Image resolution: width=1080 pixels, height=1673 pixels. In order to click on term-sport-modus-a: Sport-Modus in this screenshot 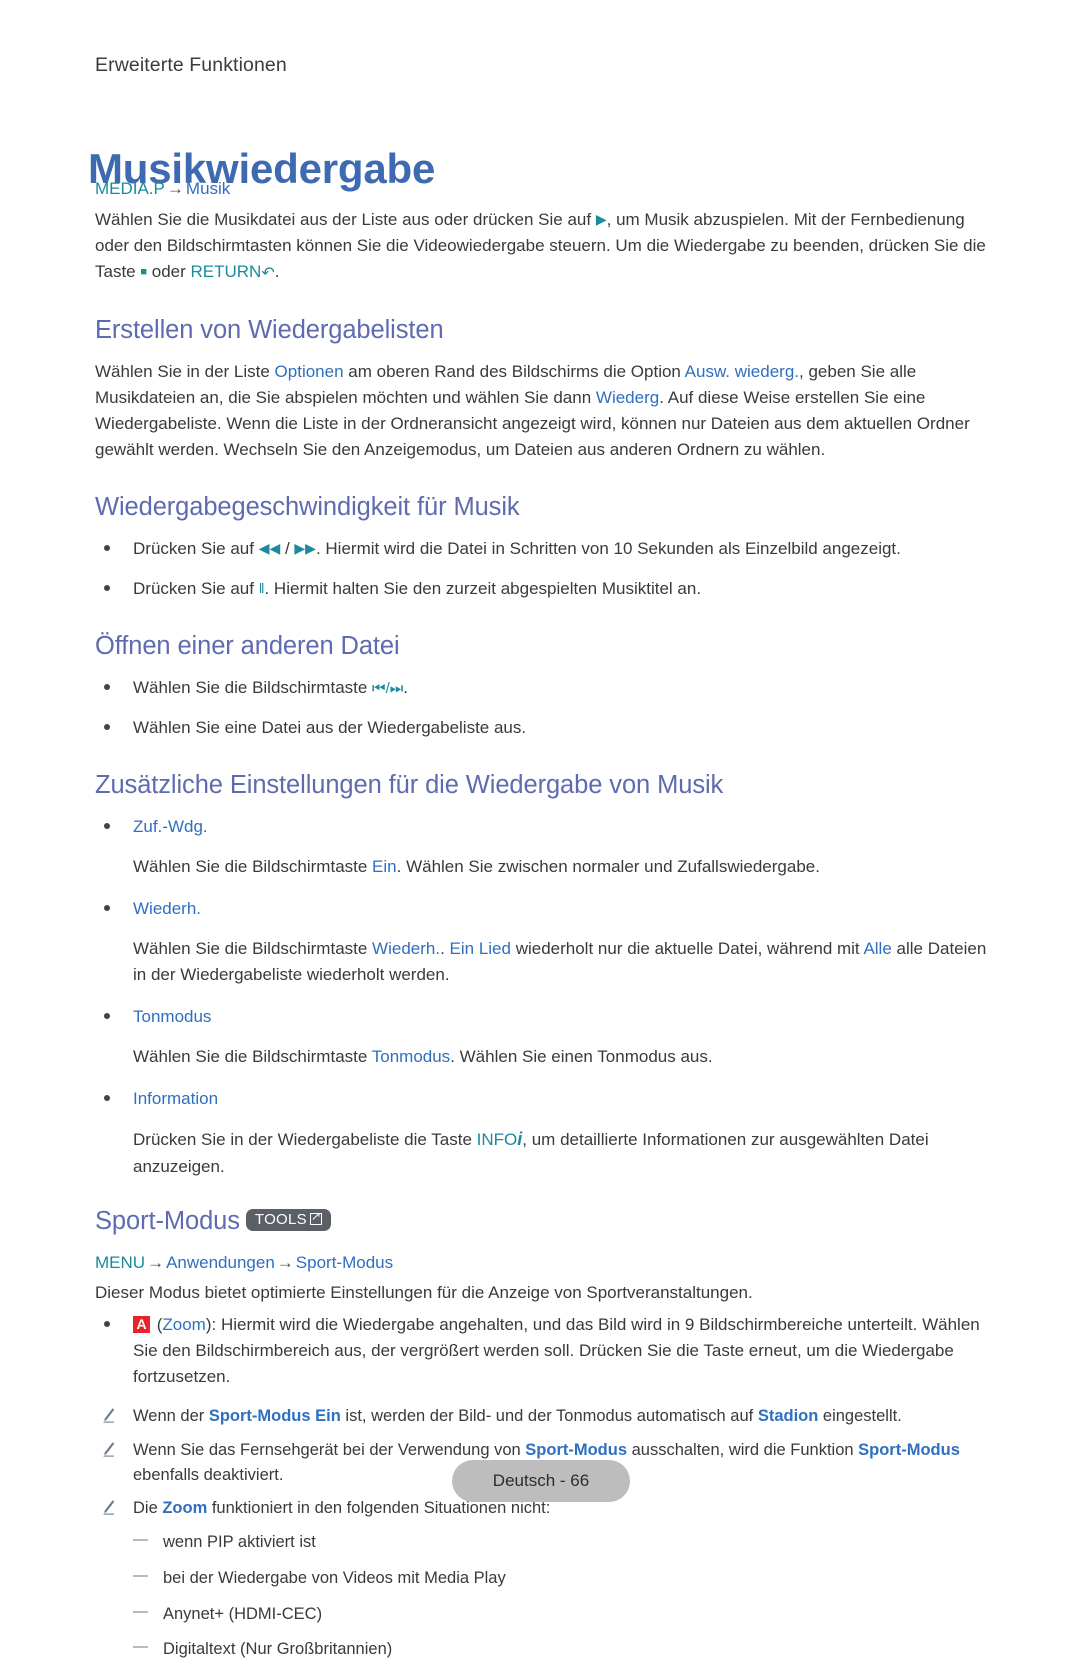, I will do `click(576, 1449)`.